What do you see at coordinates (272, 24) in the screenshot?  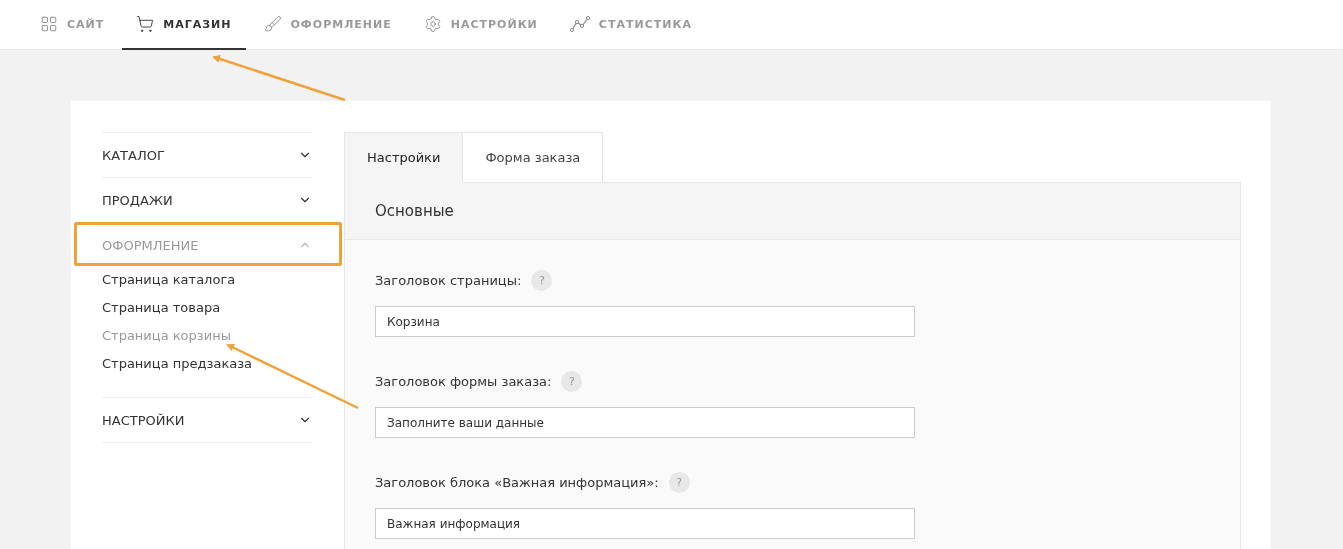 I see `brush-icon` at bounding box center [272, 24].